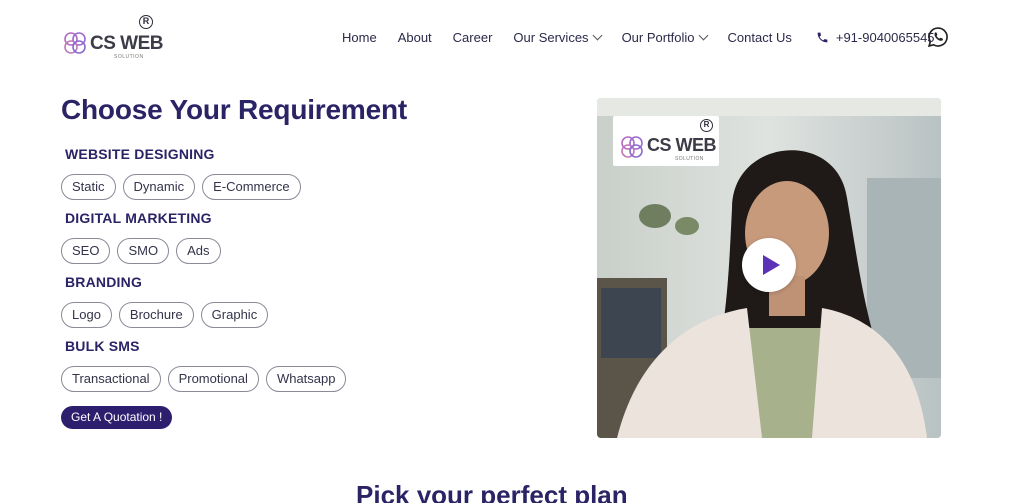  Describe the element at coordinates (658, 37) in the screenshot. I see `nav-our-portfolio-label: Our Portfolio` at that location.